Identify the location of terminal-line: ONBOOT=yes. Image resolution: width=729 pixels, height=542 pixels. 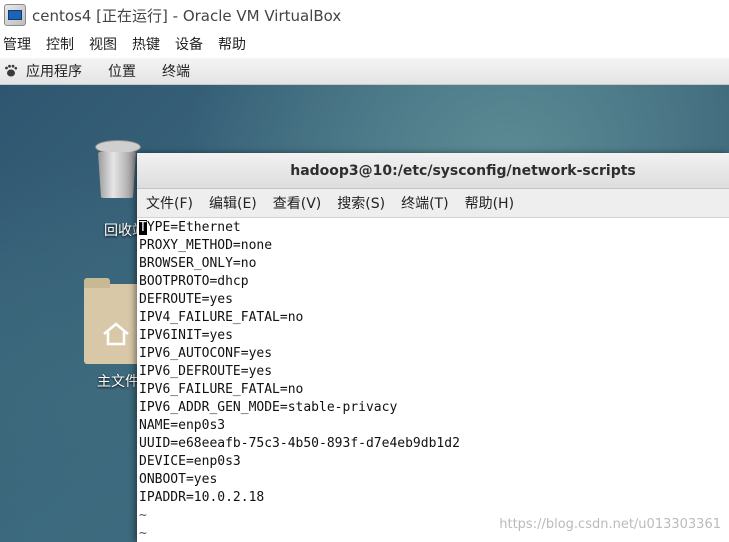
(178, 479).